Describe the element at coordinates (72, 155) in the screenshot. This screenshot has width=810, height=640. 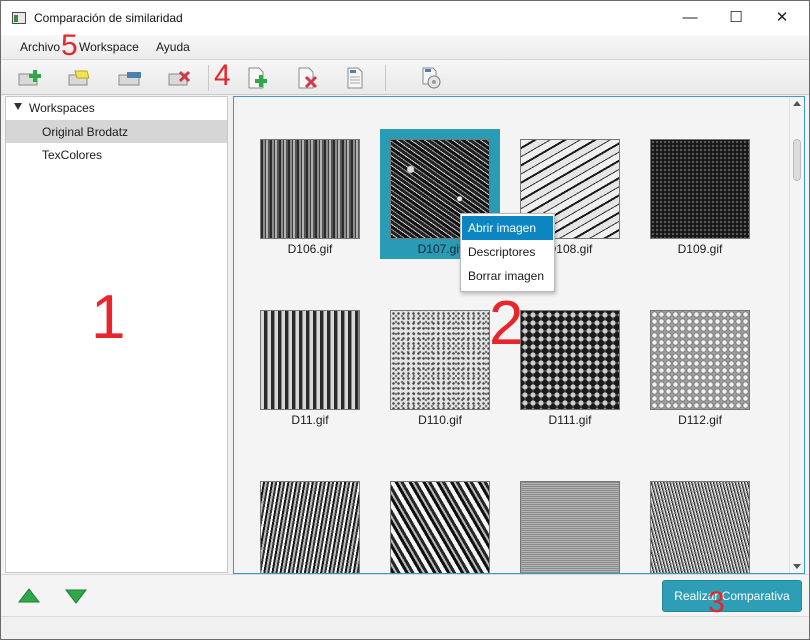
I see `tree-item-label: TexColores` at that location.